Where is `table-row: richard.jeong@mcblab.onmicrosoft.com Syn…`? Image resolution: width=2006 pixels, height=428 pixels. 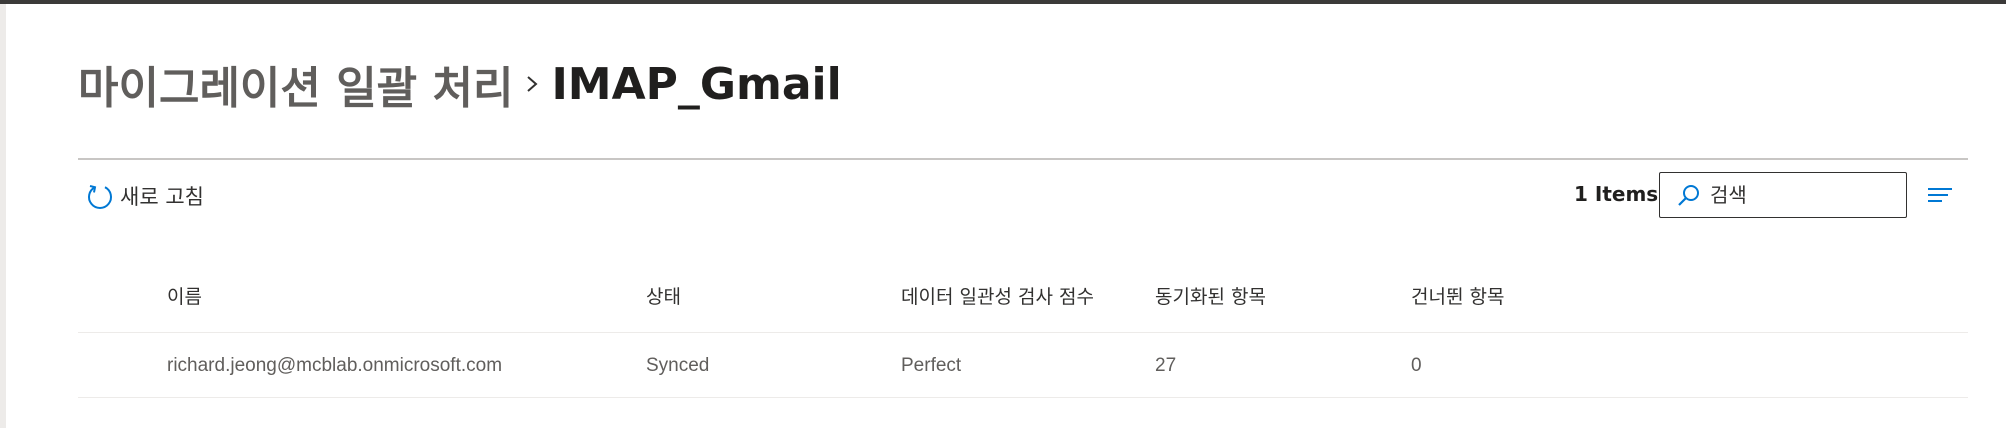
table-row: richard.jeong@mcblab.onmicrosoft.com Syn… is located at coordinates (1023, 365).